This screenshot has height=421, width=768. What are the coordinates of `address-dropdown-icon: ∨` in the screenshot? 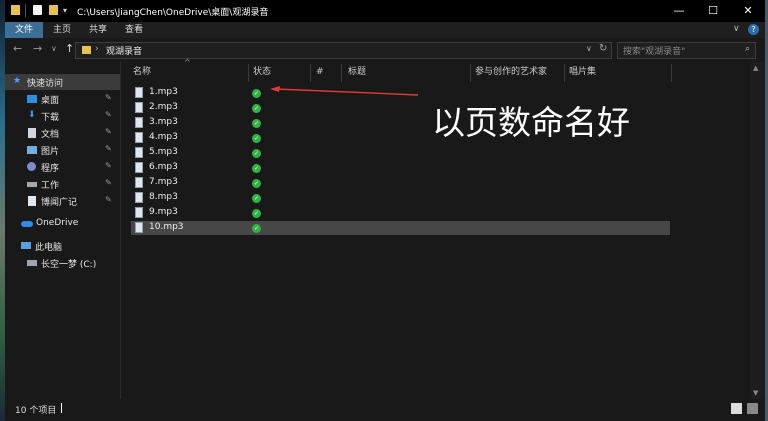 It's located at (589, 48).